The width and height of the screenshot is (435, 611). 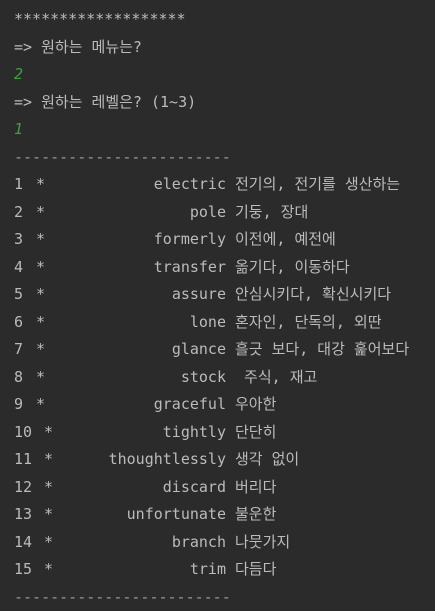 I want to click on word-row: 6*lone 혼자인, 단독의, 외딴, so click(x=224, y=323).